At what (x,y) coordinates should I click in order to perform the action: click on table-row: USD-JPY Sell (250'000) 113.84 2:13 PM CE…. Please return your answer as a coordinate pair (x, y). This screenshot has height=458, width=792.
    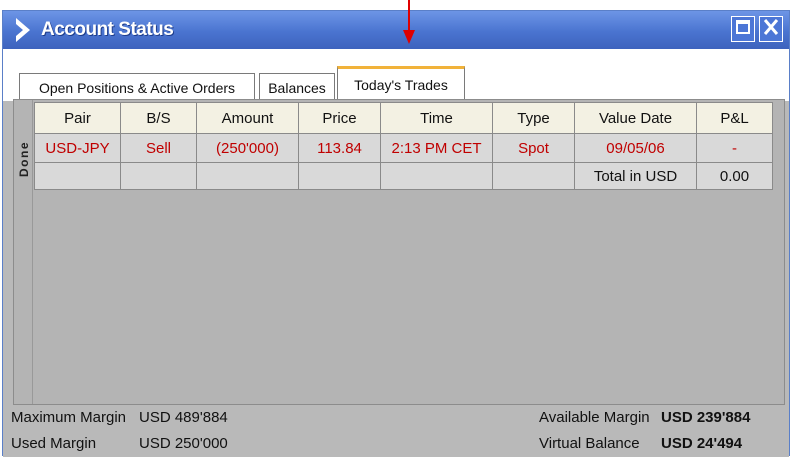
    Looking at the image, I should click on (403, 148).